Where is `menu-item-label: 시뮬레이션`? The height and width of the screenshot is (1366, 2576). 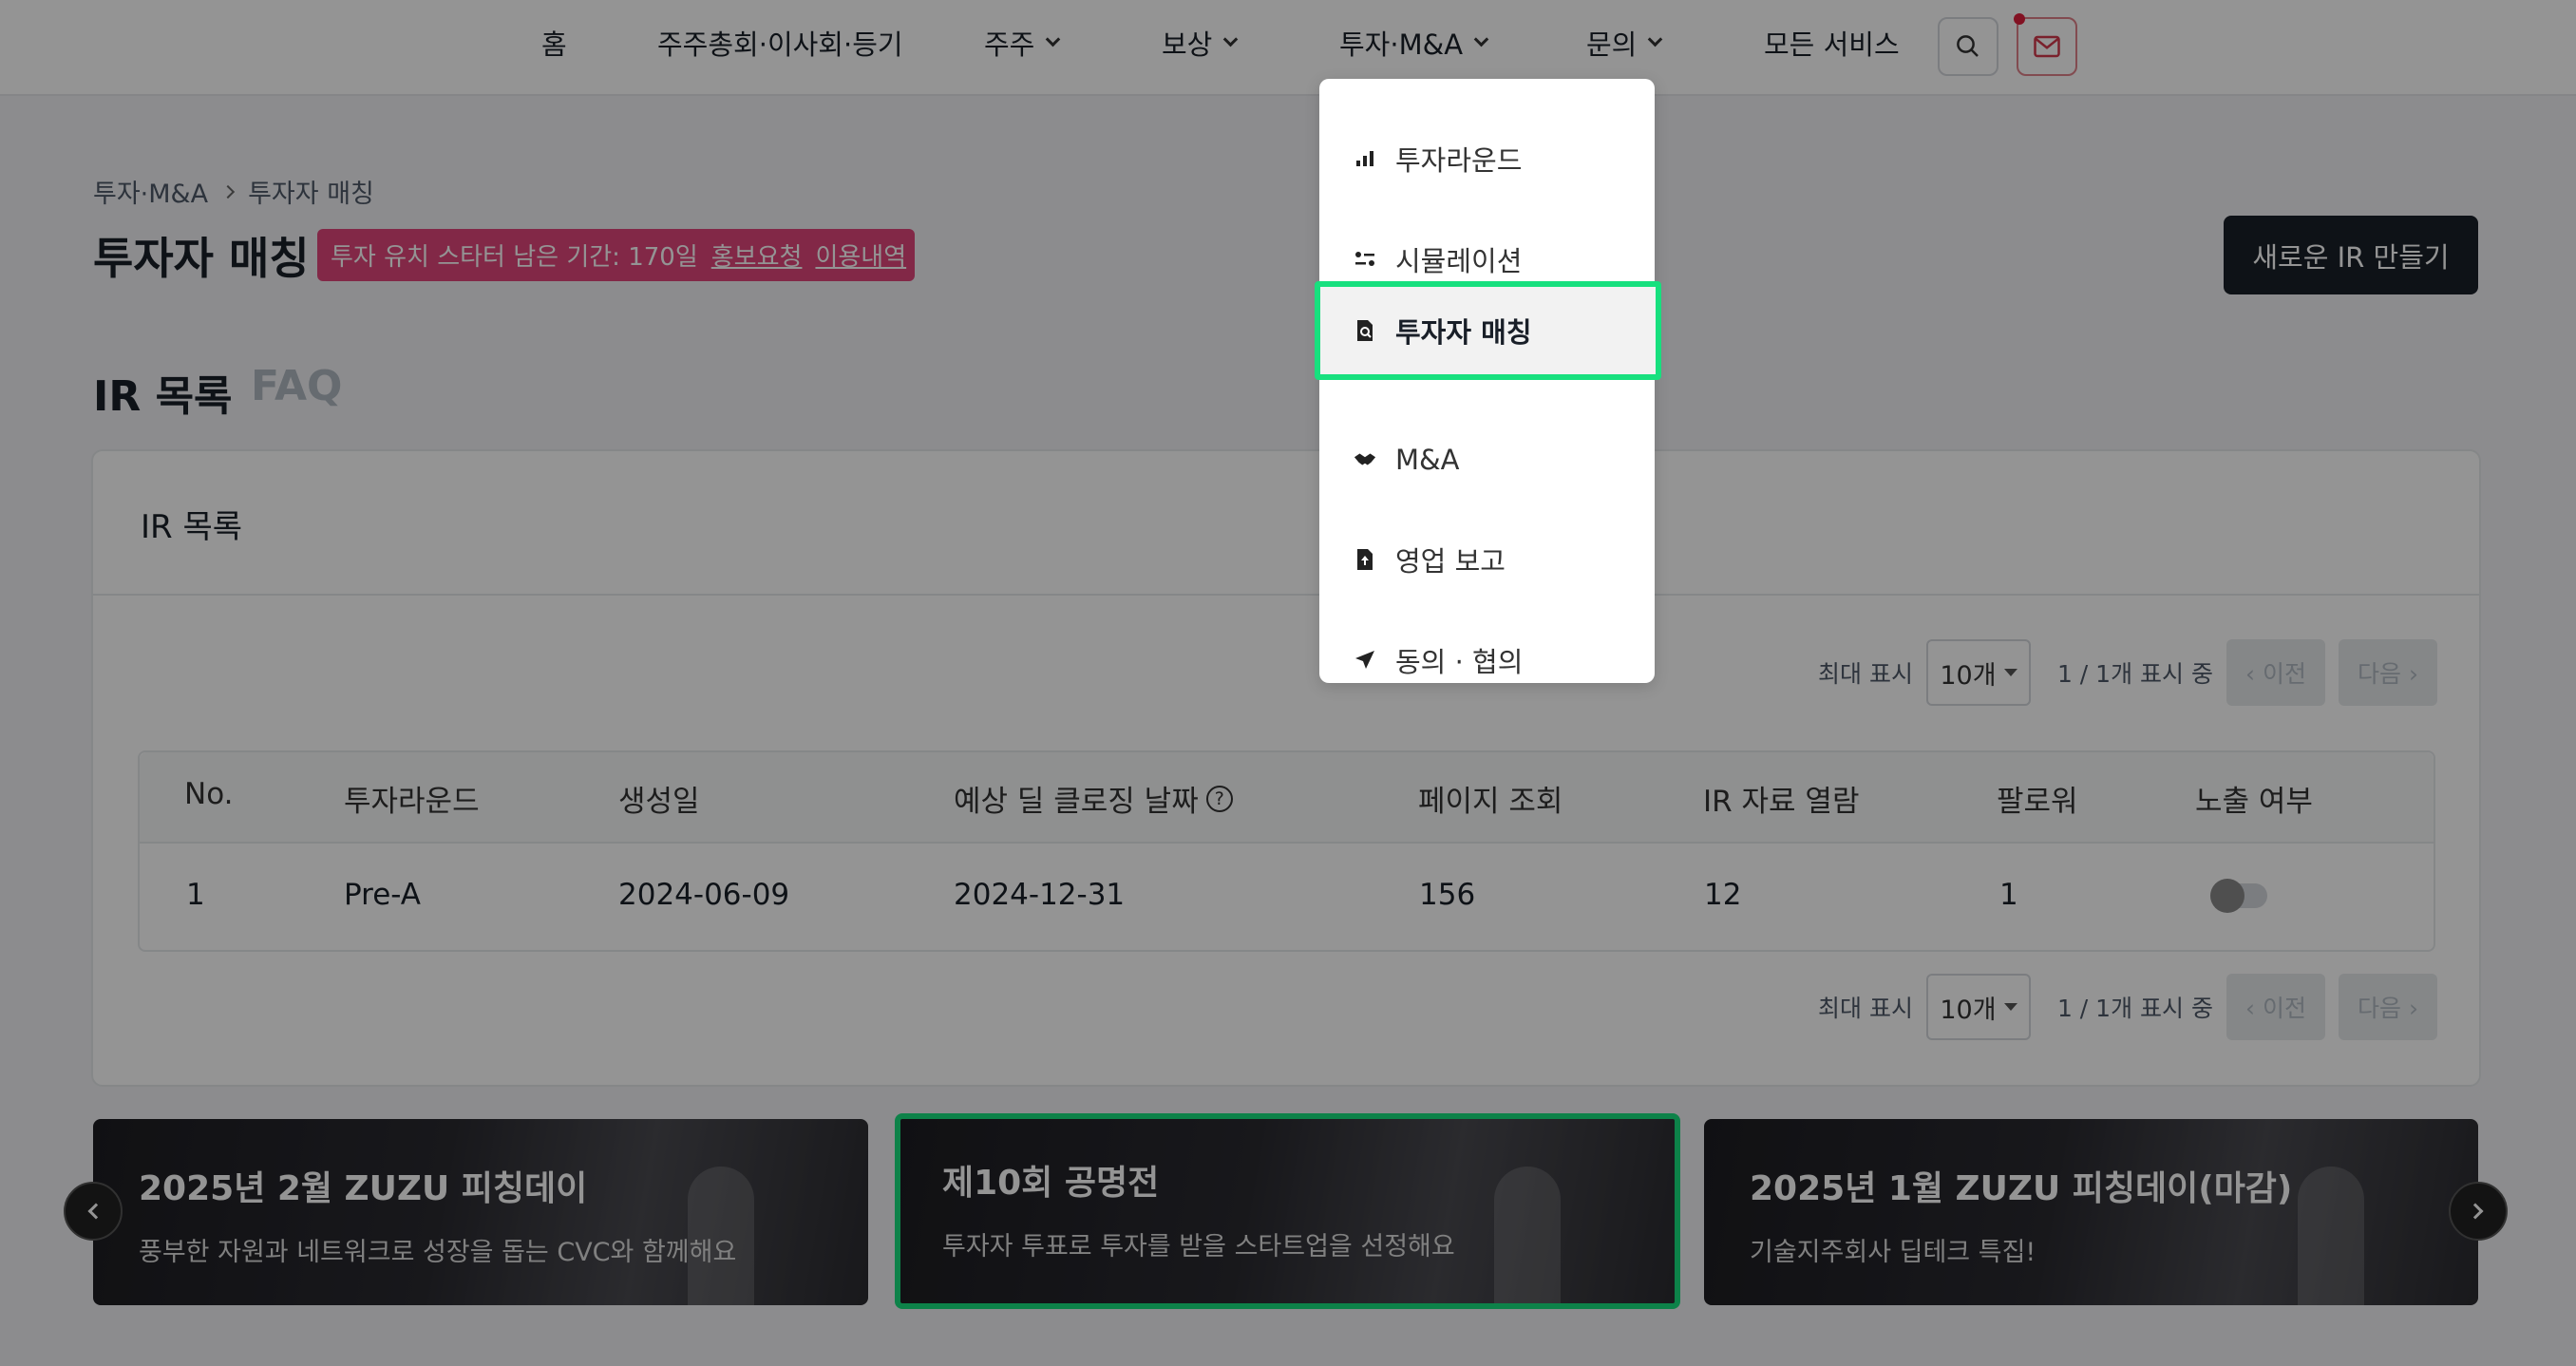
menu-item-label: 시뮬레이션 is located at coordinates (1459, 261).